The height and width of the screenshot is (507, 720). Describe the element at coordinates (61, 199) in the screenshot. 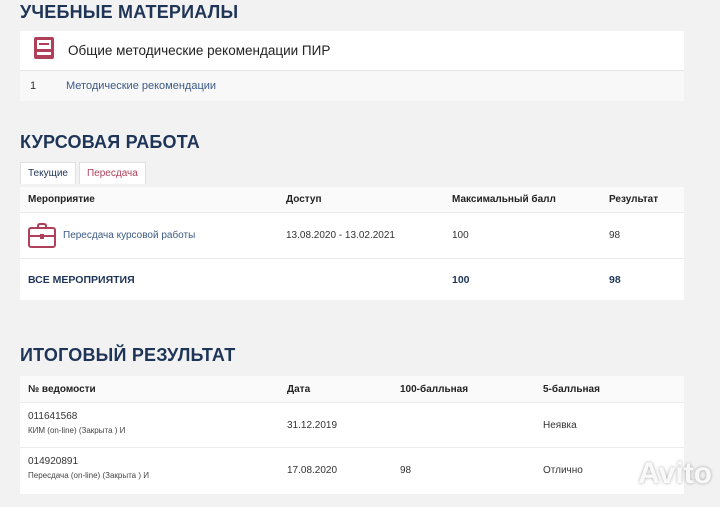

I see `col-event: Мероприятие` at that location.